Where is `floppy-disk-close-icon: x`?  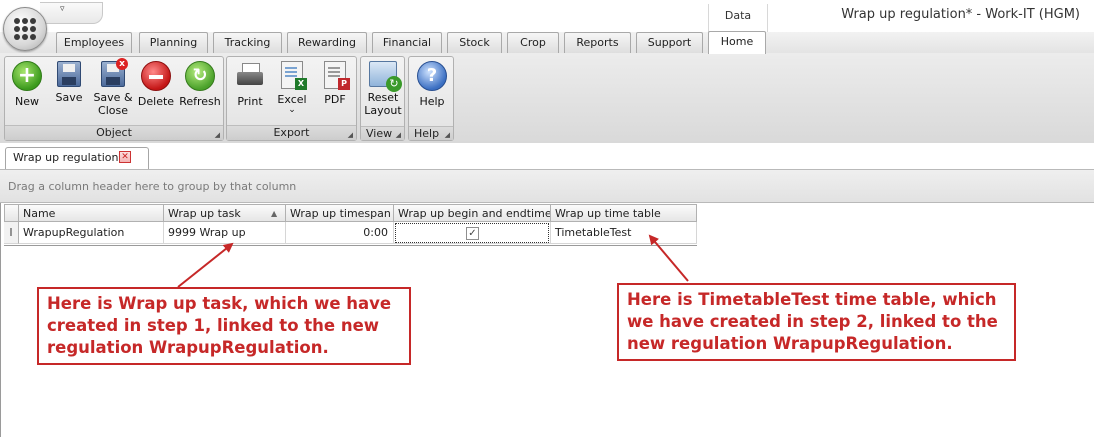
floppy-disk-close-icon: x is located at coordinates (114, 72).